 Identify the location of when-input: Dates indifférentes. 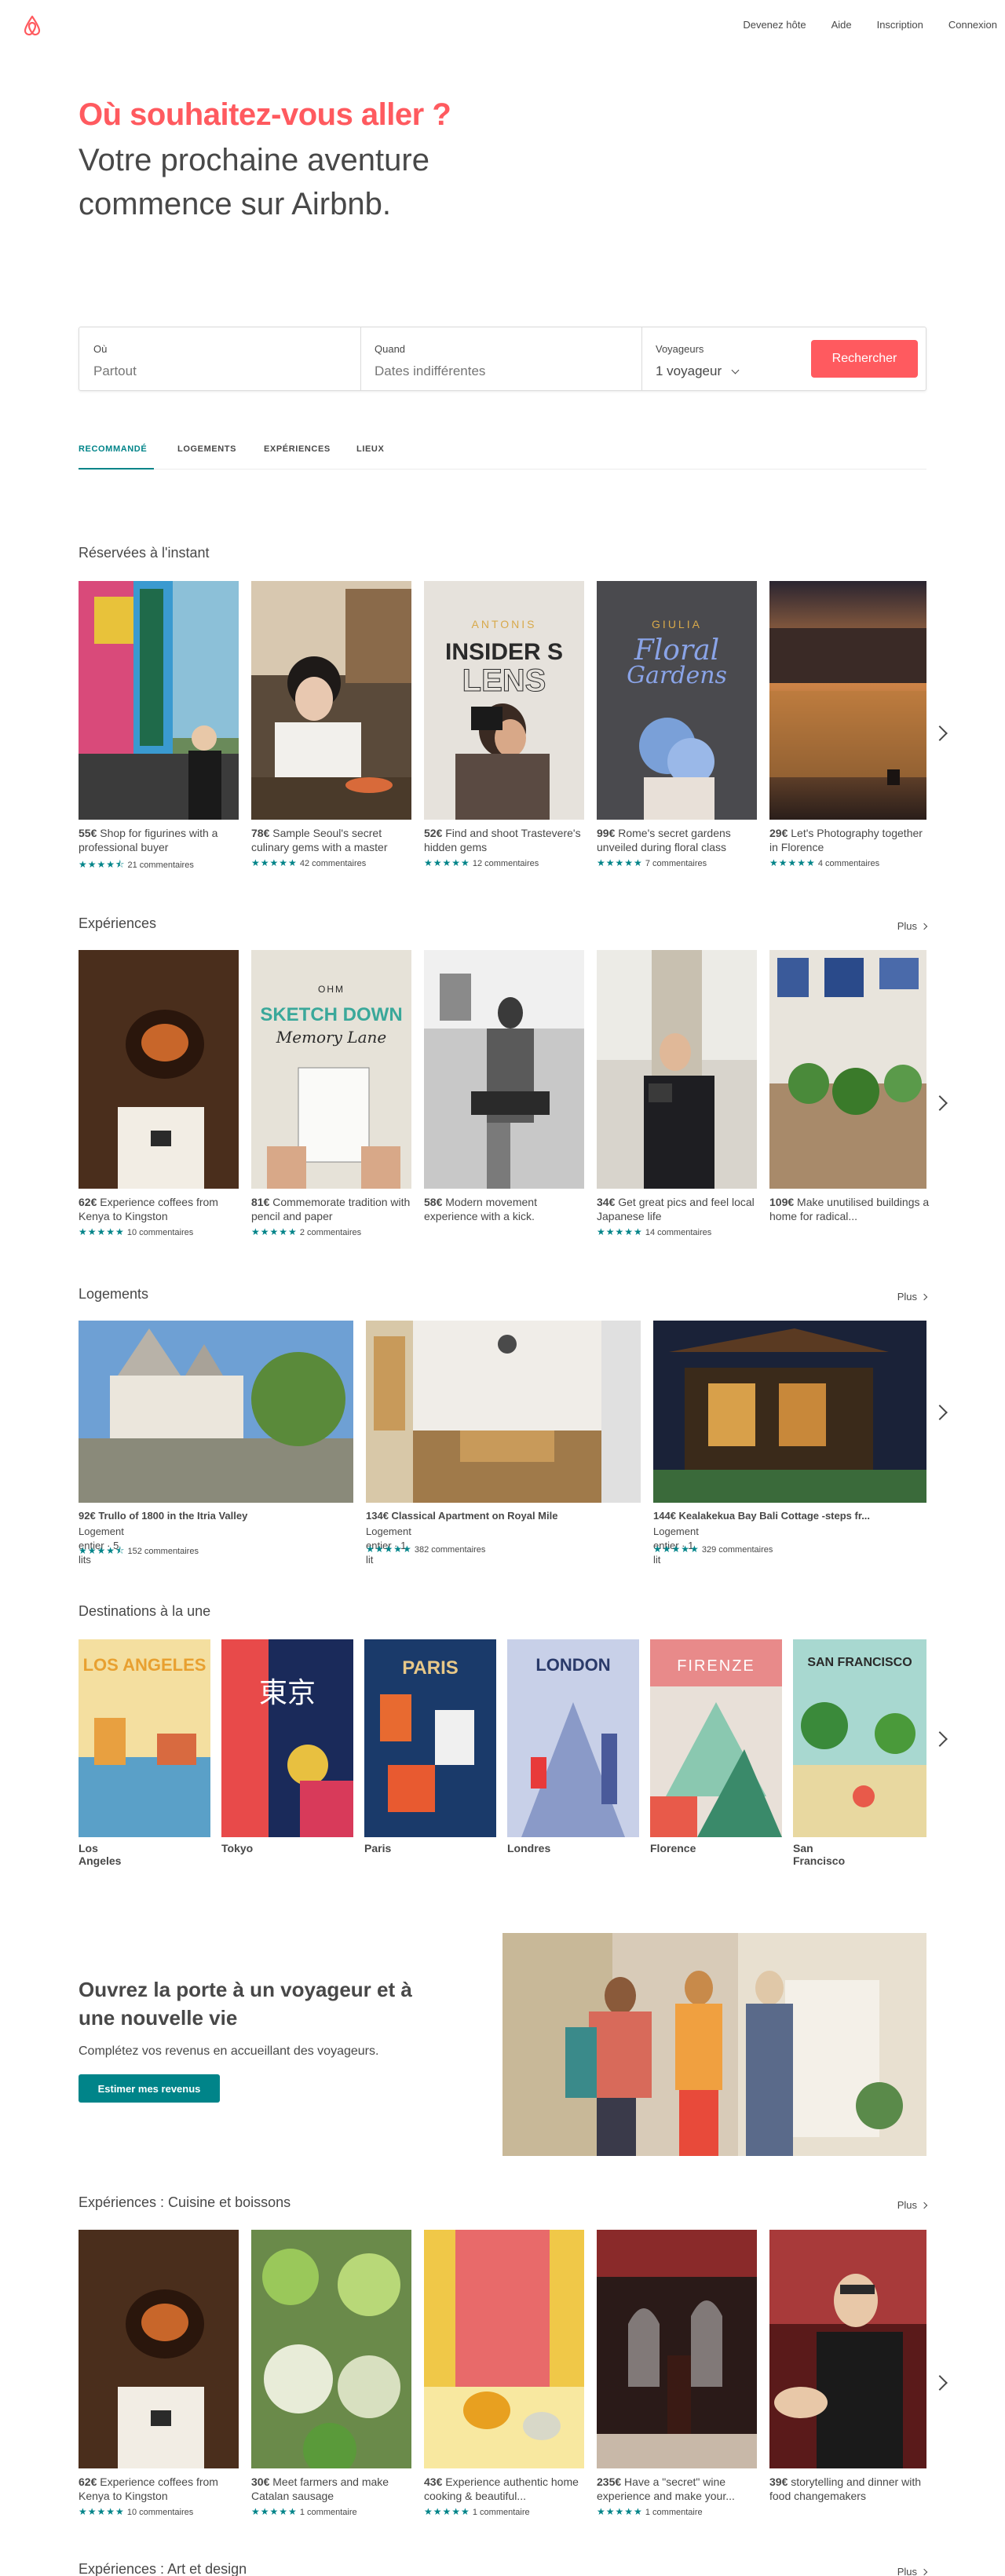
(430, 371).